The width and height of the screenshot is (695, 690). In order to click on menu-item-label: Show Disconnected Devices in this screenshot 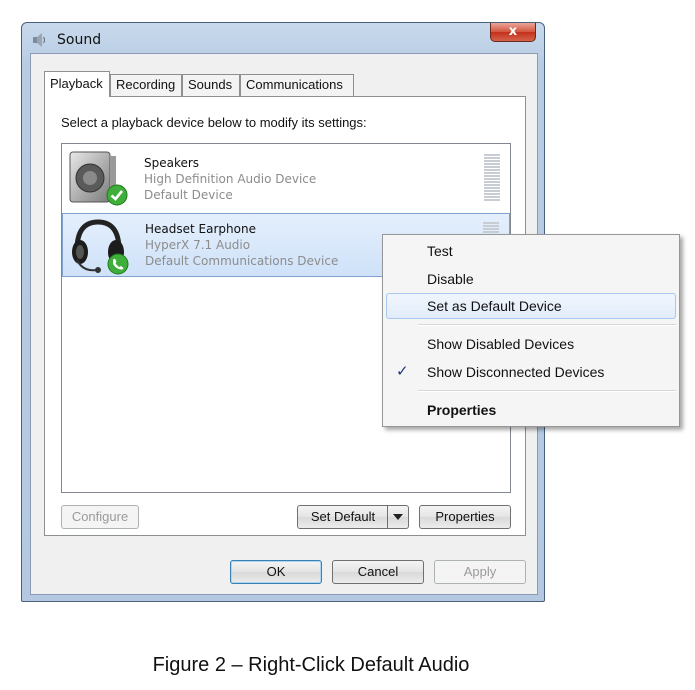, I will do `click(516, 372)`.